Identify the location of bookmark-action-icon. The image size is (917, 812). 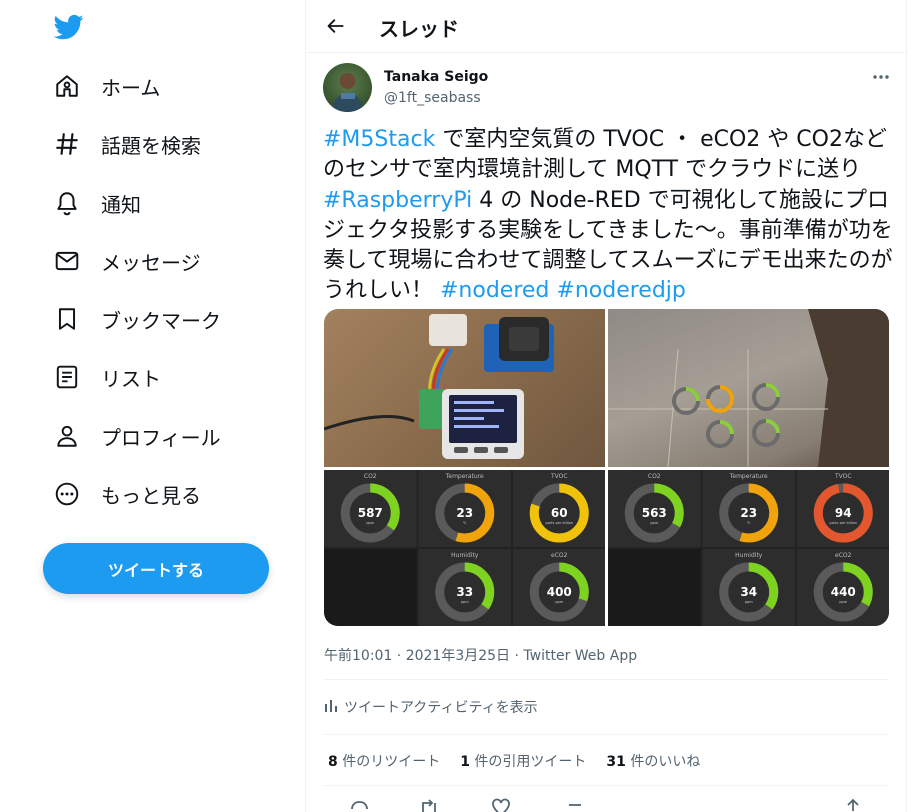
(576, 804).